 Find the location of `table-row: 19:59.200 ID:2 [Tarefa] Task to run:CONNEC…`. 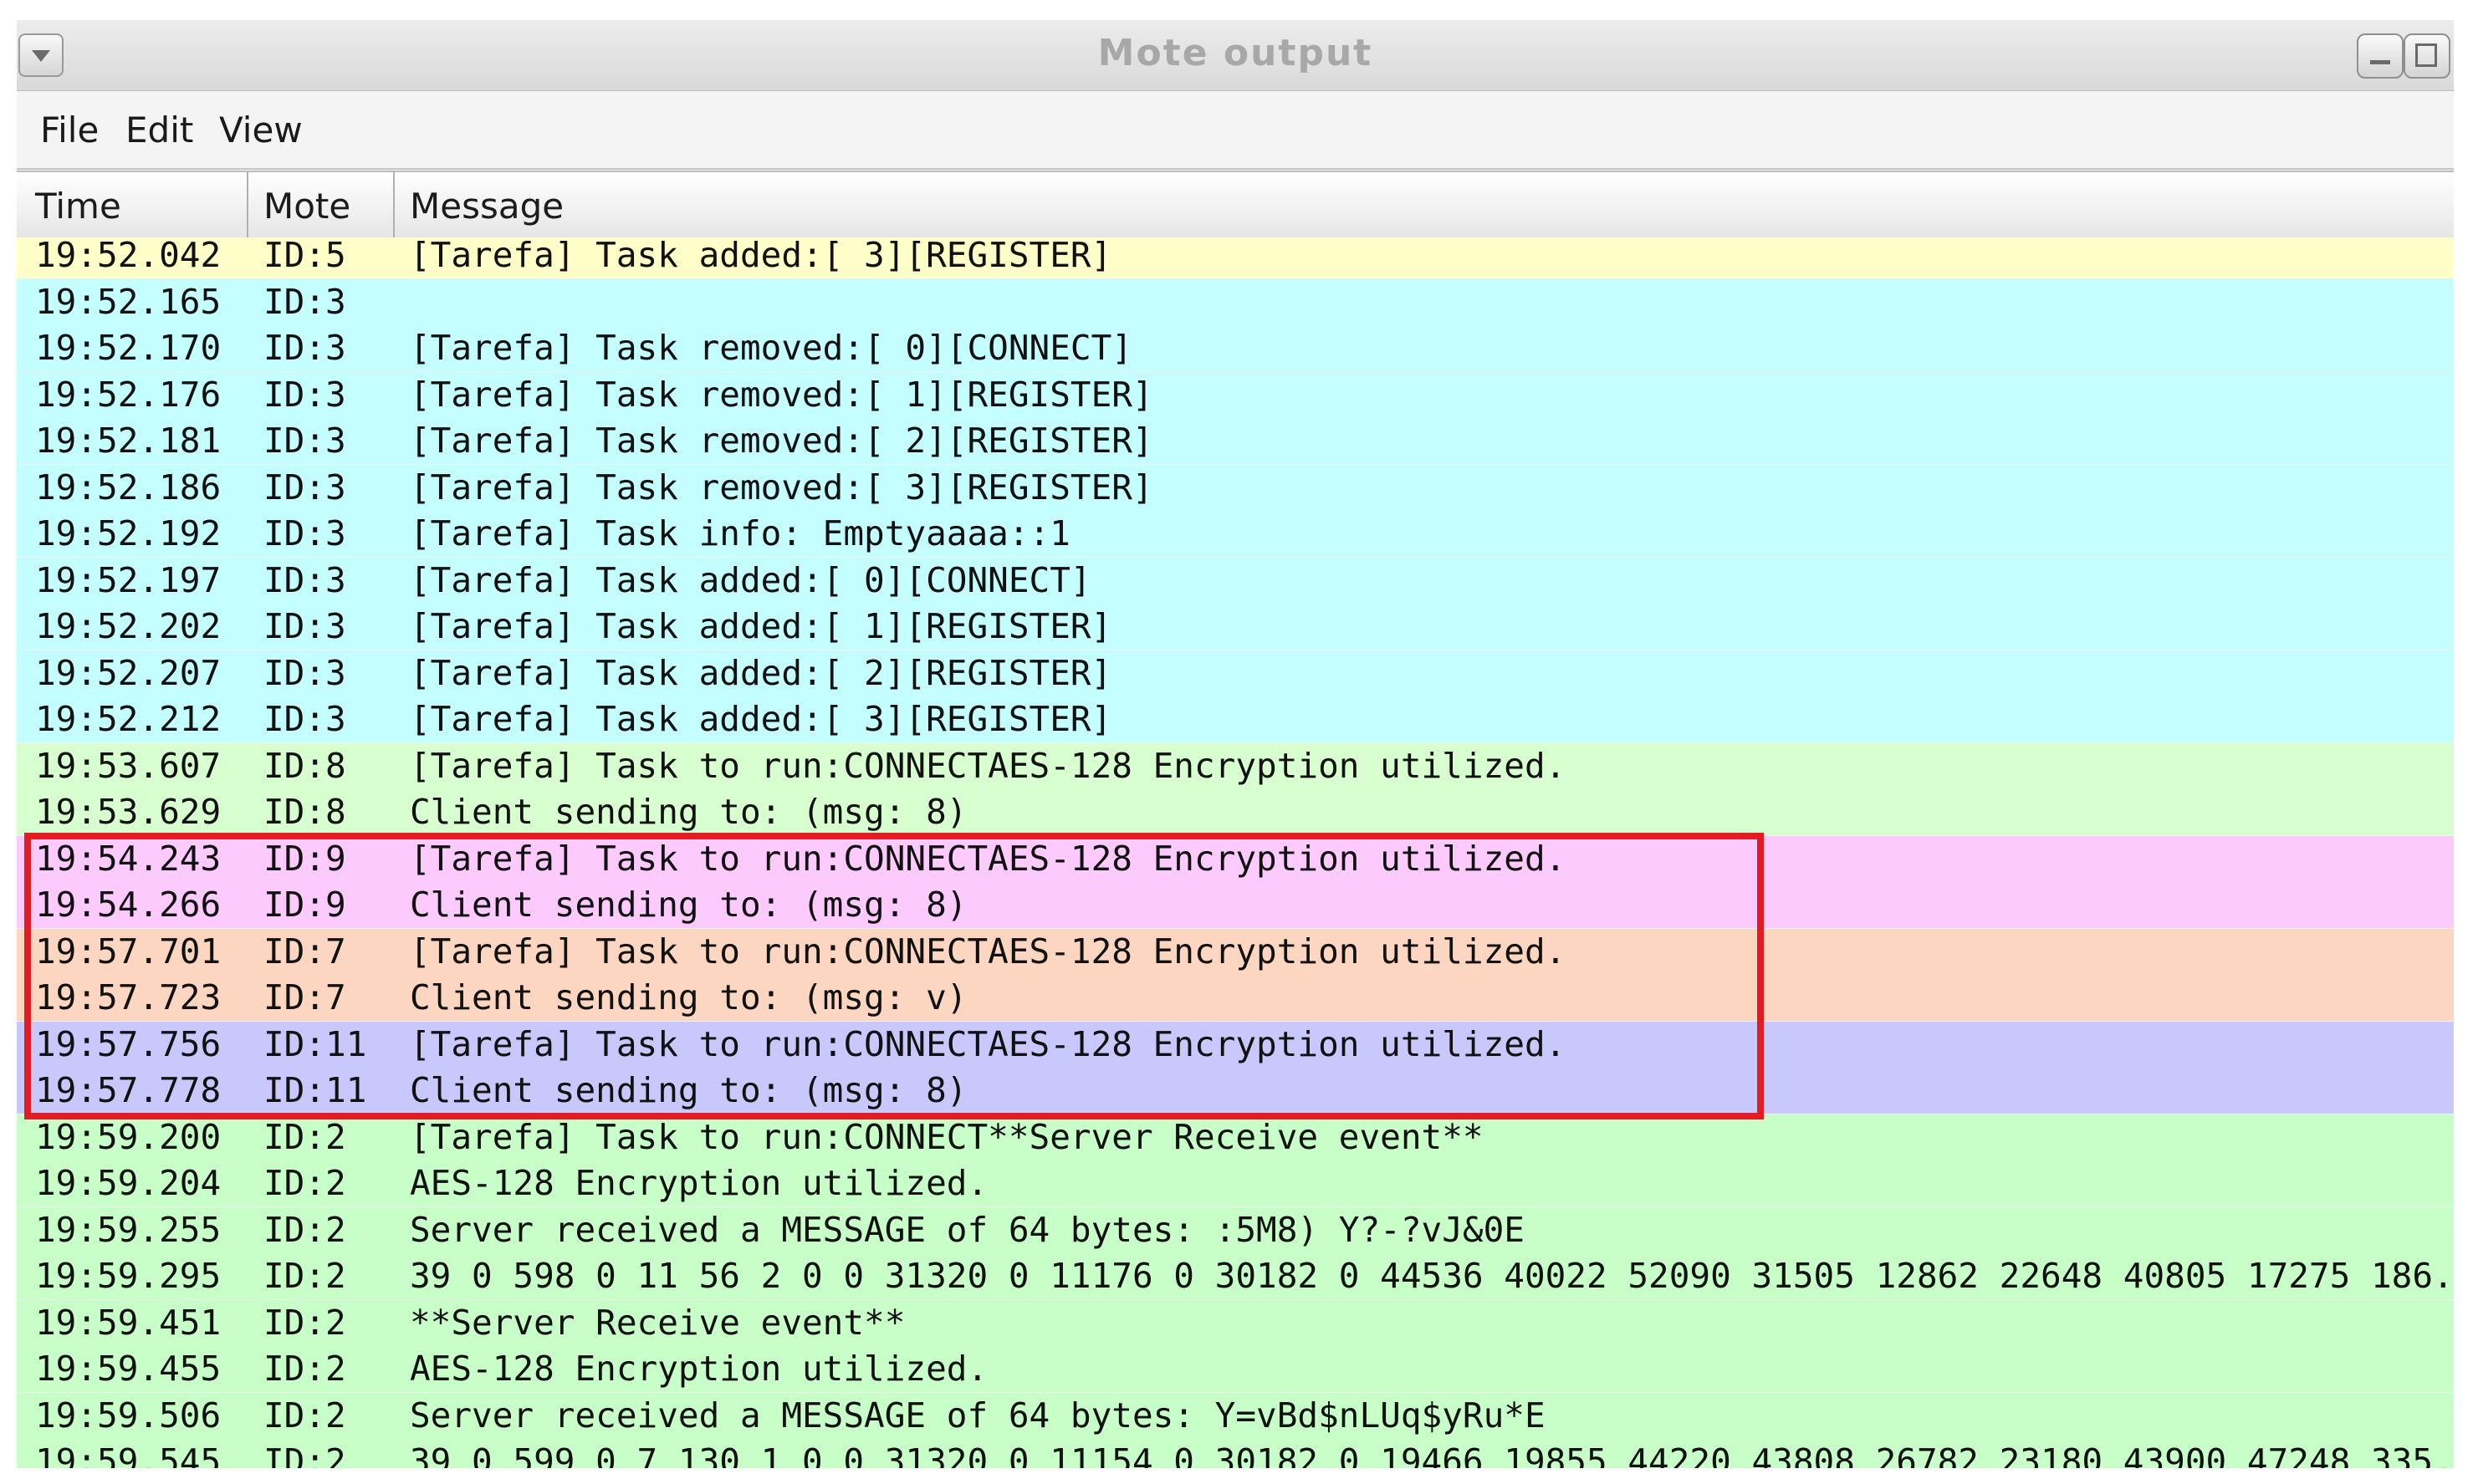

table-row: 19:59.200 ID:2 [Tarefa] Task to run:CONNEC… is located at coordinates (1236, 1137).